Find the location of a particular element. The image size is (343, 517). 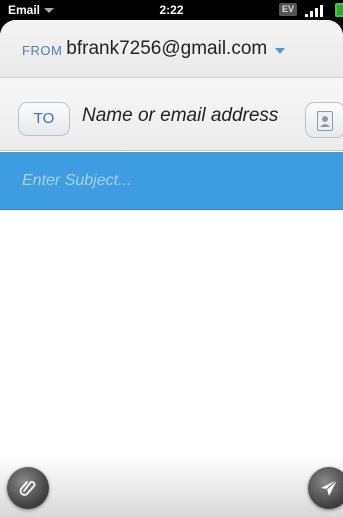

from-email: bfrank7256@gmail.com is located at coordinates (167, 48).